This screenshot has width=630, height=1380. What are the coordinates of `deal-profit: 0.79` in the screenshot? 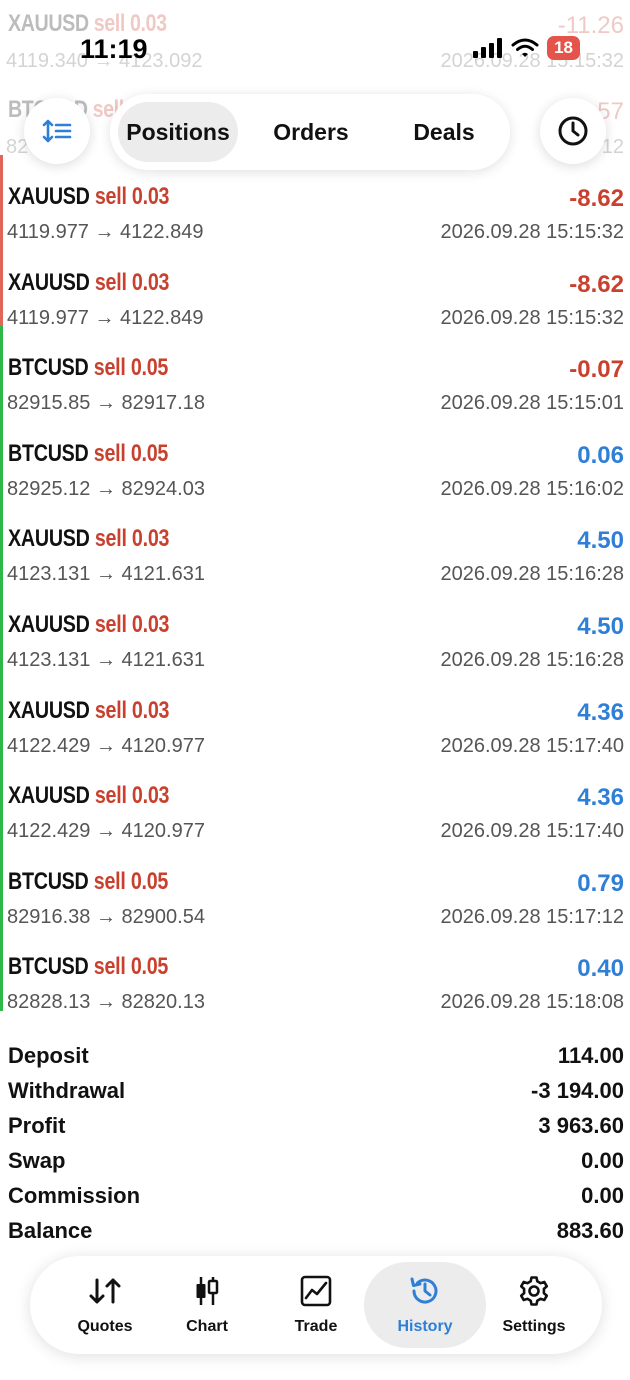 It's located at (600, 883).